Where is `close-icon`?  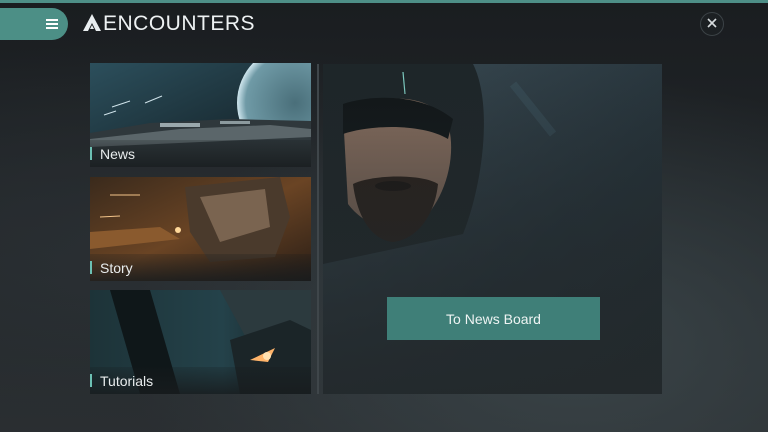
close-icon is located at coordinates (712, 24).